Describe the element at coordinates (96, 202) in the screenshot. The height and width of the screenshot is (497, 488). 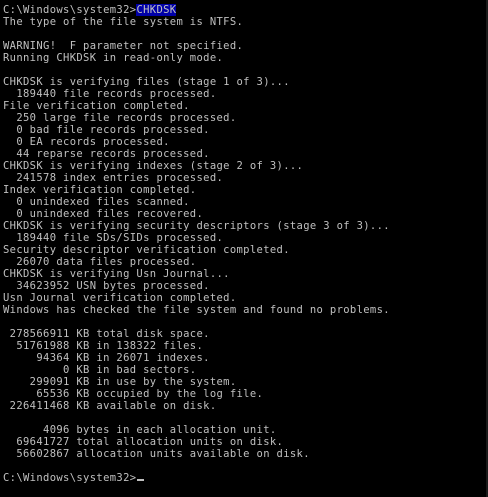
I see `output-line: 0 unindexed files scanned.` at that location.